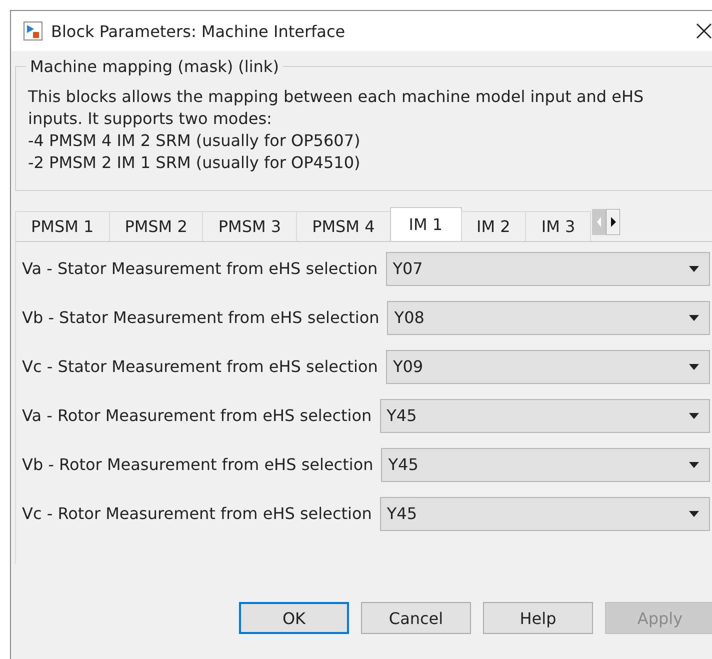 This screenshot has height=659, width=712. I want to click on description-text: This blocks allows the mapping between each machine model input and eHS inputs. It supports two modes:, so click(336, 108).